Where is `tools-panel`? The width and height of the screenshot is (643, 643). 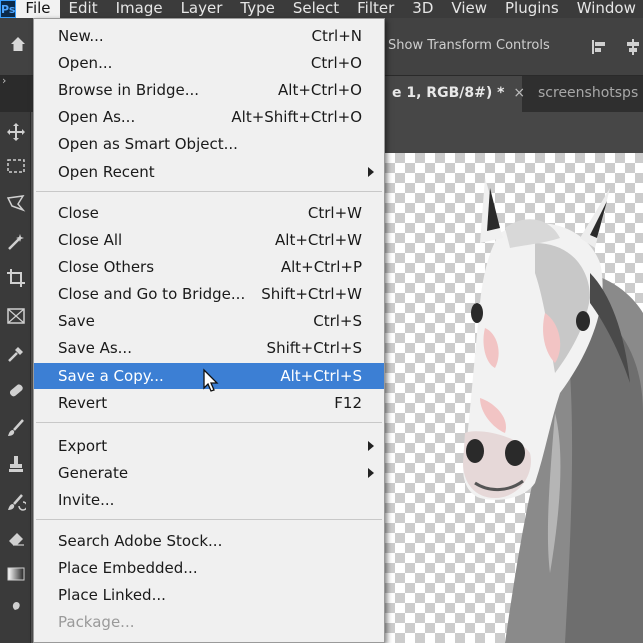
tools-panel is located at coordinates (15, 377).